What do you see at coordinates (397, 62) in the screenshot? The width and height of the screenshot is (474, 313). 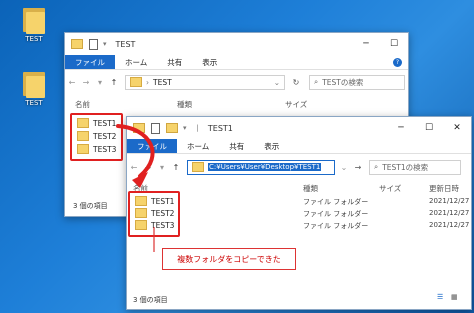 I see `help-icon: ?` at bounding box center [397, 62].